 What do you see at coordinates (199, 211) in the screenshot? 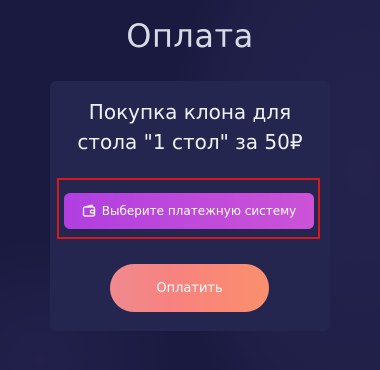
I see `select-payment-system-label: Выберите платежную систему` at bounding box center [199, 211].